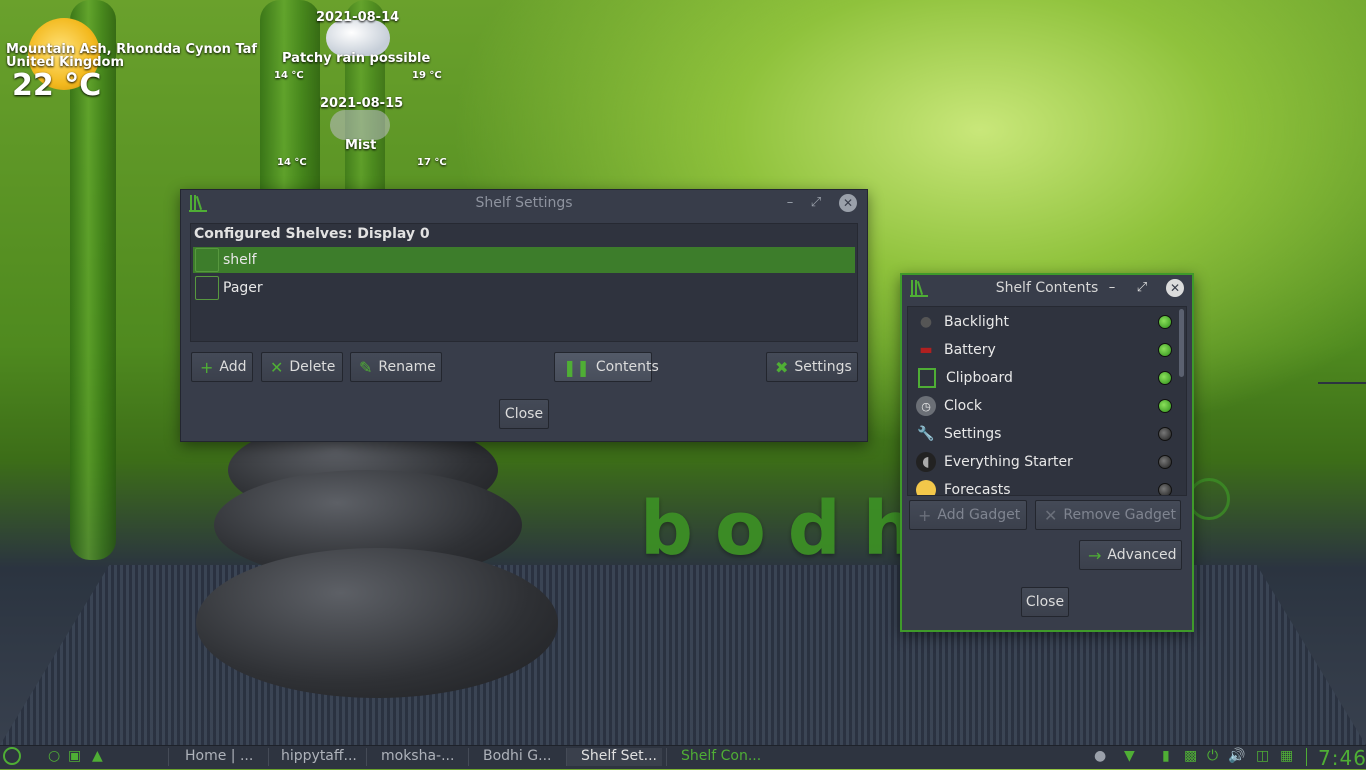 Image resolution: width=1366 pixels, height=770 pixels. I want to click on mist-icon, so click(360, 125).